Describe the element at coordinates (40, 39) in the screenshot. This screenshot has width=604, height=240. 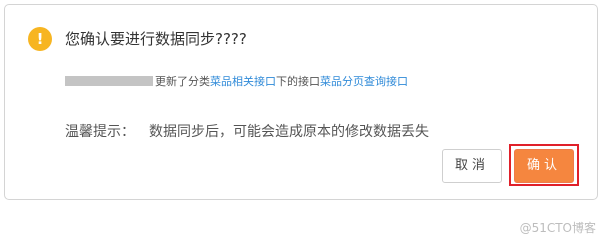
I see `warning-icon: !` at that location.